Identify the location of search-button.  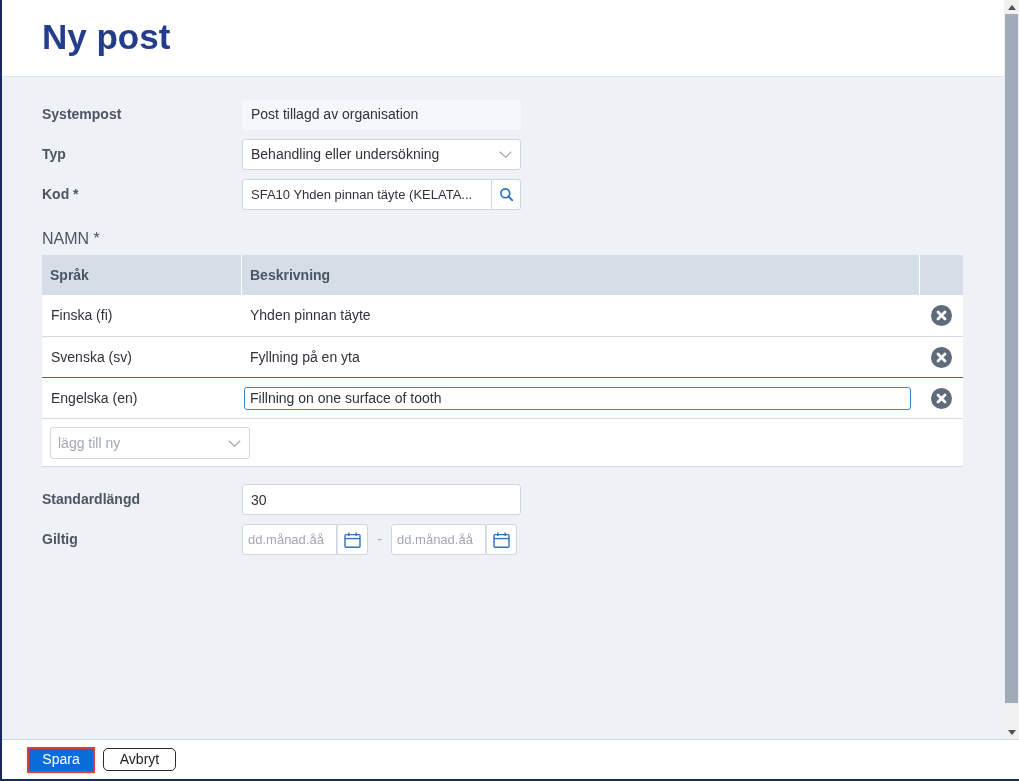
(506, 194).